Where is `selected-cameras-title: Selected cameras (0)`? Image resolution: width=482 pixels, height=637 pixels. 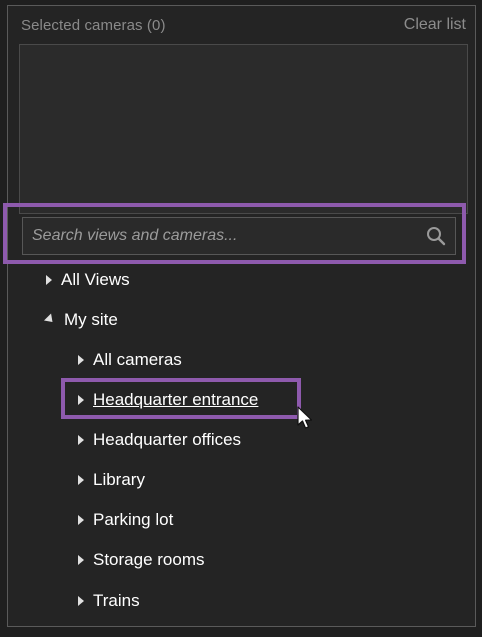
selected-cameras-title: Selected cameras (0) is located at coordinates (93, 25).